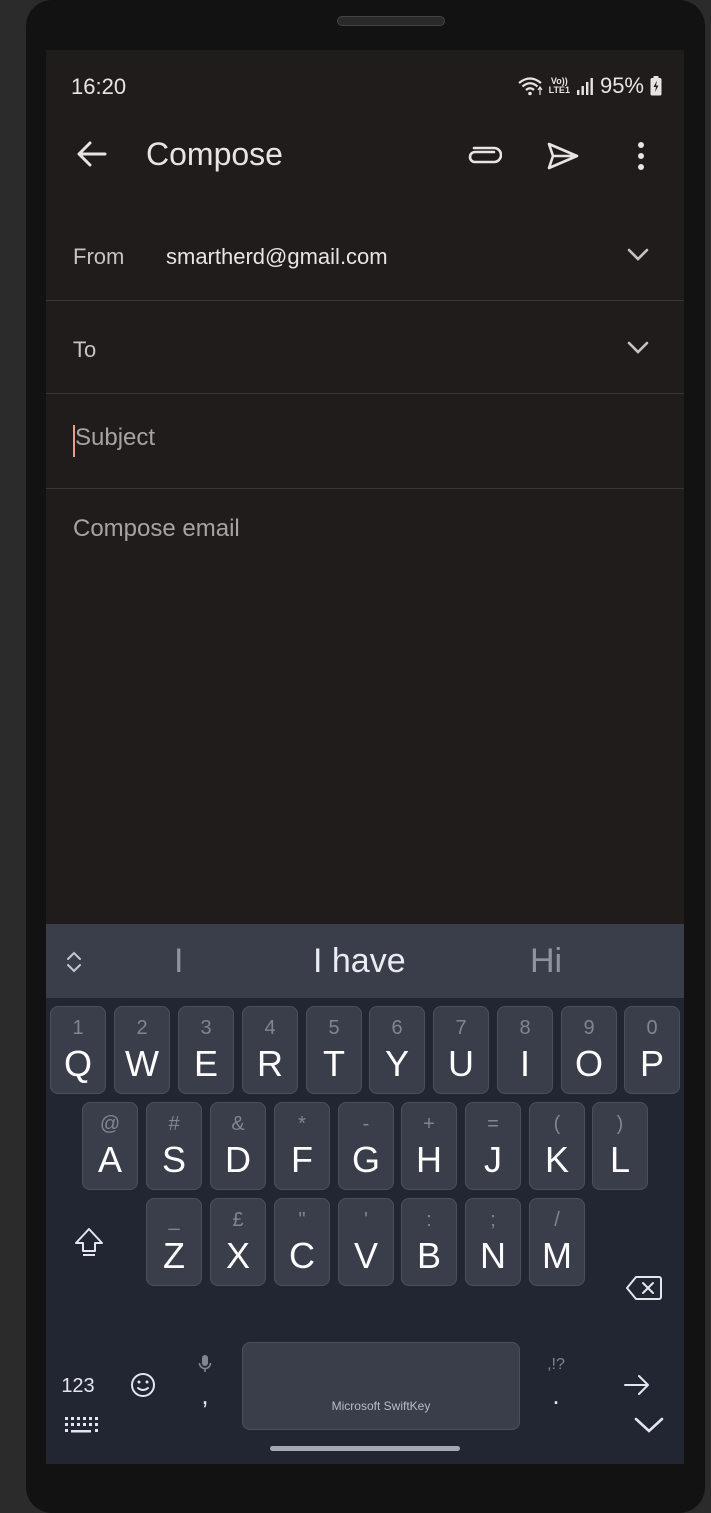 The width and height of the screenshot is (711, 1513). What do you see at coordinates (78, 1386) in the screenshot?
I see `numbers-key: 123` at bounding box center [78, 1386].